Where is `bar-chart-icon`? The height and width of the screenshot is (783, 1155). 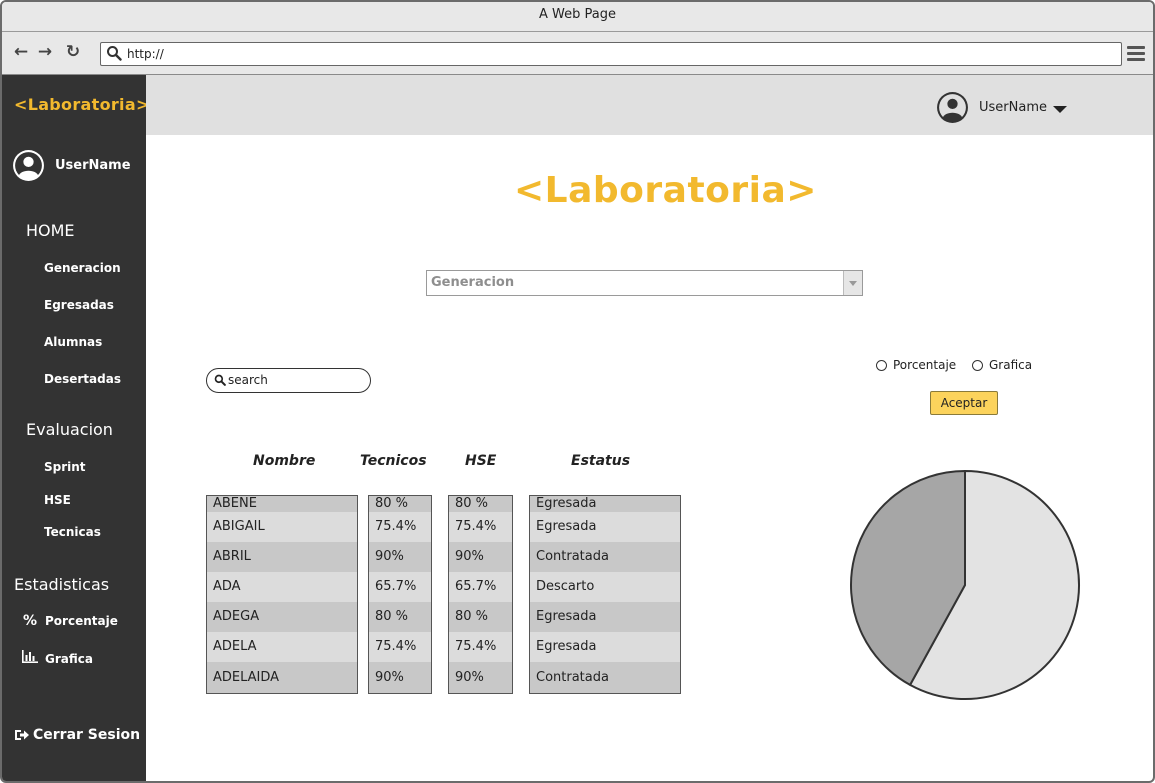 bar-chart-icon is located at coordinates (30, 658).